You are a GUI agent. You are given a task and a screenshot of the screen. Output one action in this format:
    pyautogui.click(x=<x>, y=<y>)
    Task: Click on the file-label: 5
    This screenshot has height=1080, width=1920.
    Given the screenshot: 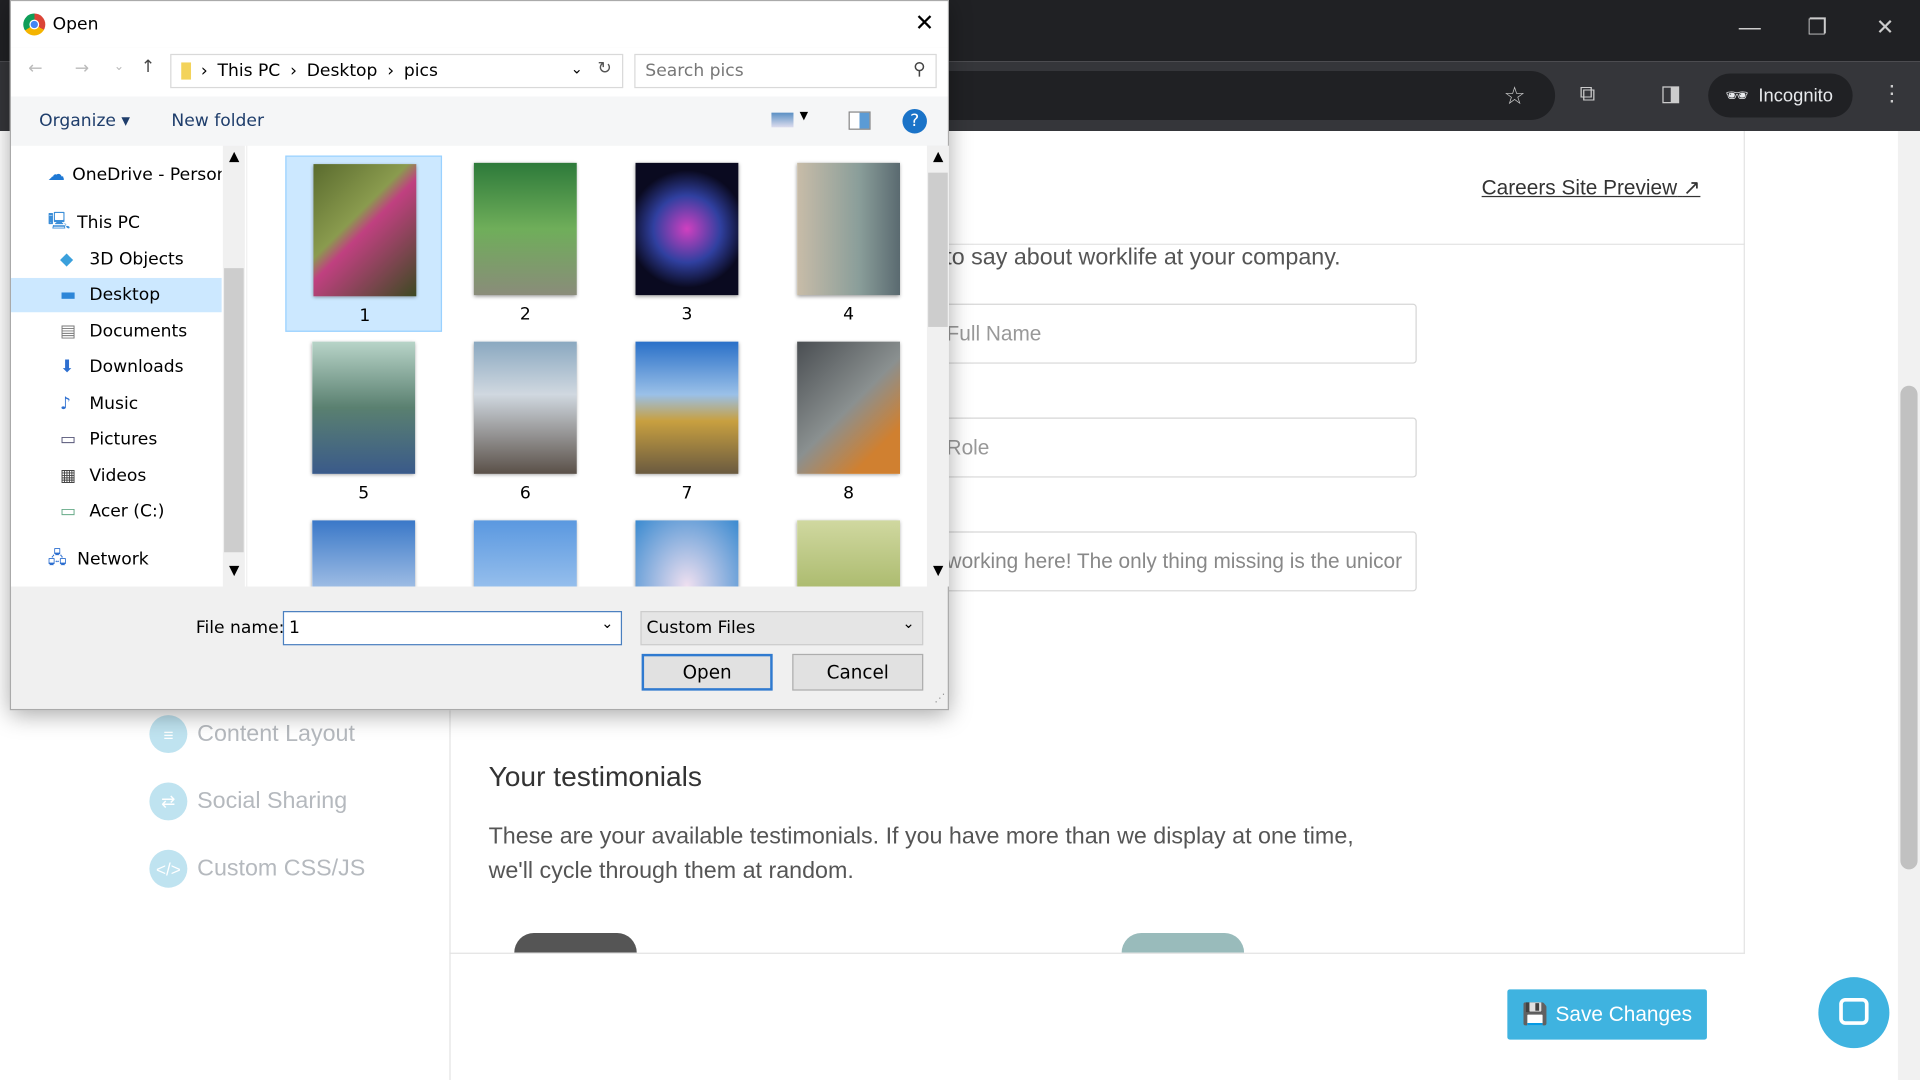 What is the action you would take?
    pyautogui.click(x=364, y=493)
    